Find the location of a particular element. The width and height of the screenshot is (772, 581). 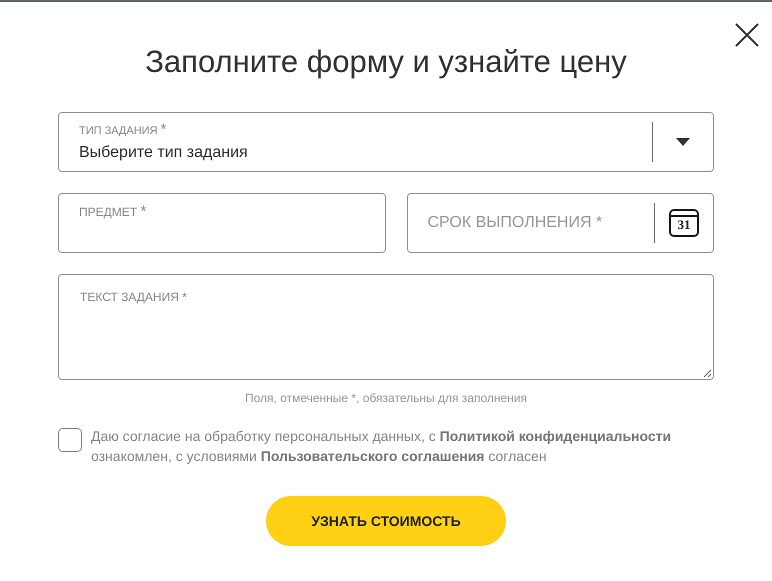

field-label: ТЕКСТ ЗАДАНИЯ * is located at coordinates (133, 297).